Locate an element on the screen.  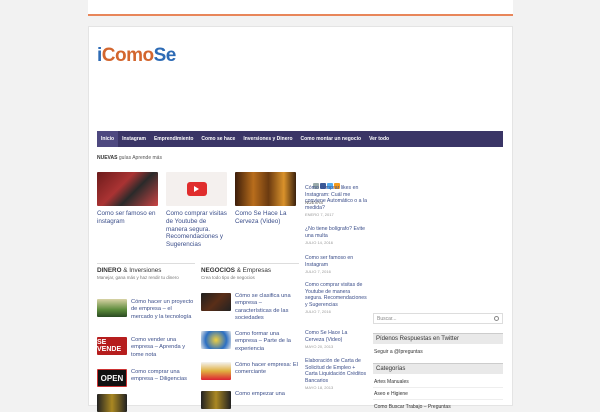
post-thumbnail: SE VENDE is located at coordinates (112, 346).